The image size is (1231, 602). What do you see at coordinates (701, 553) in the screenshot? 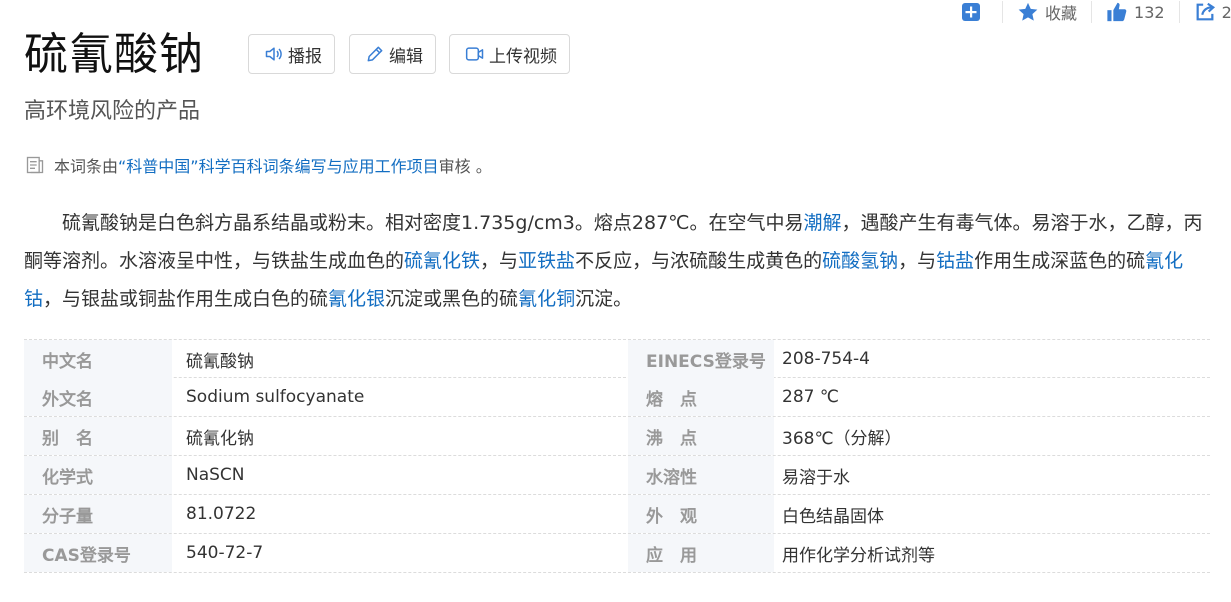
I see `info-label: 应 用` at bounding box center [701, 553].